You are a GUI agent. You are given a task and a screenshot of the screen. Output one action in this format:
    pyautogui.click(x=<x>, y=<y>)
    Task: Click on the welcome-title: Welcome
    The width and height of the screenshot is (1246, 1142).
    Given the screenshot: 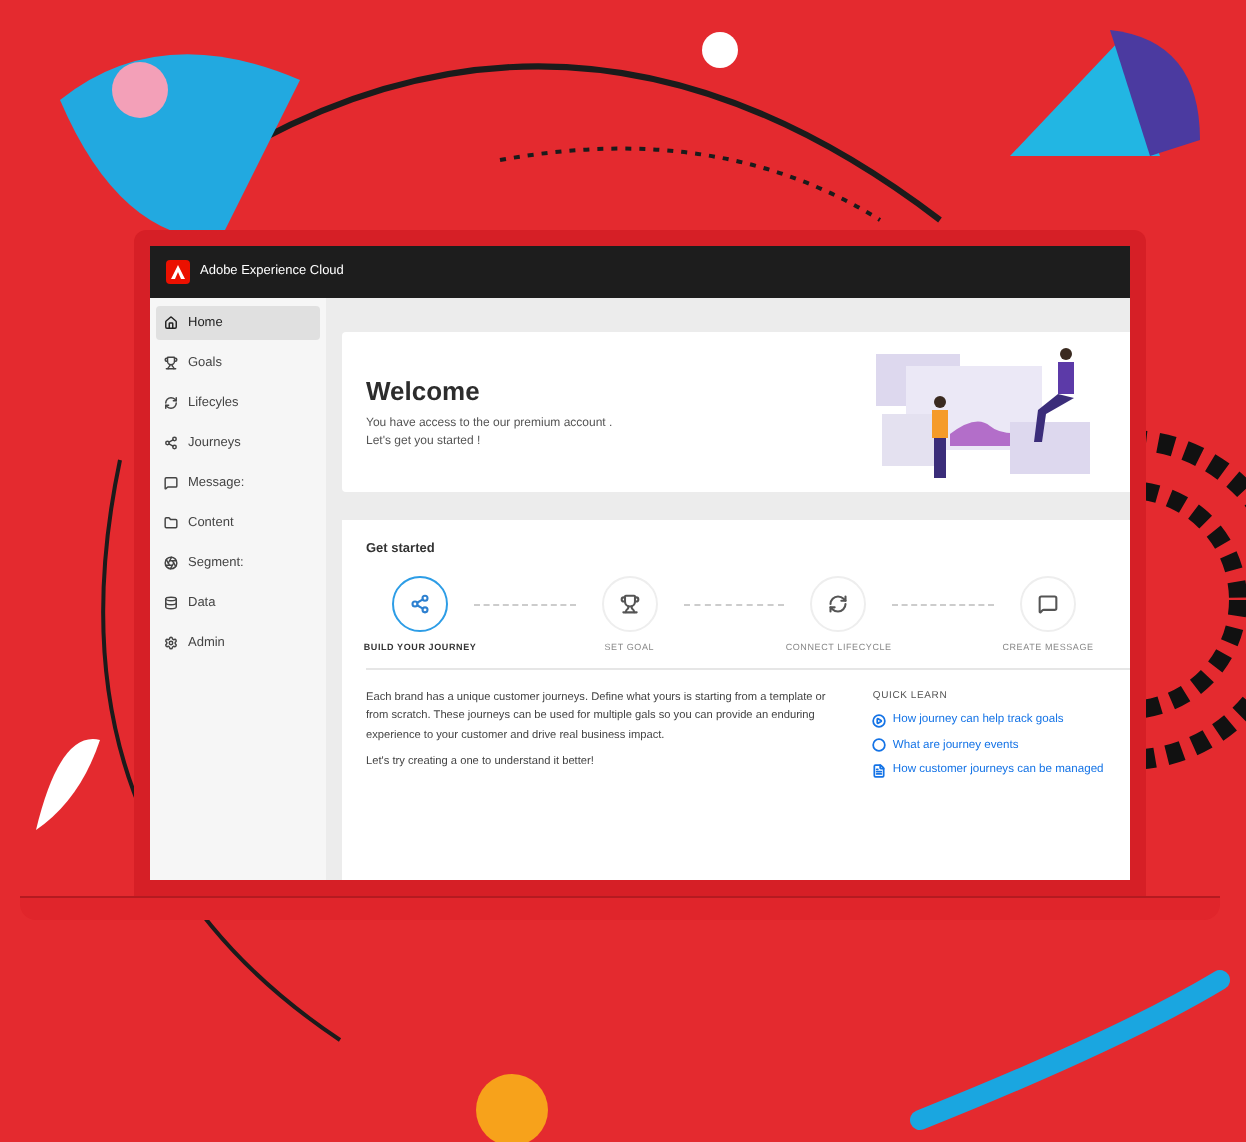 What is the action you would take?
    pyautogui.click(x=424, y=391)
    